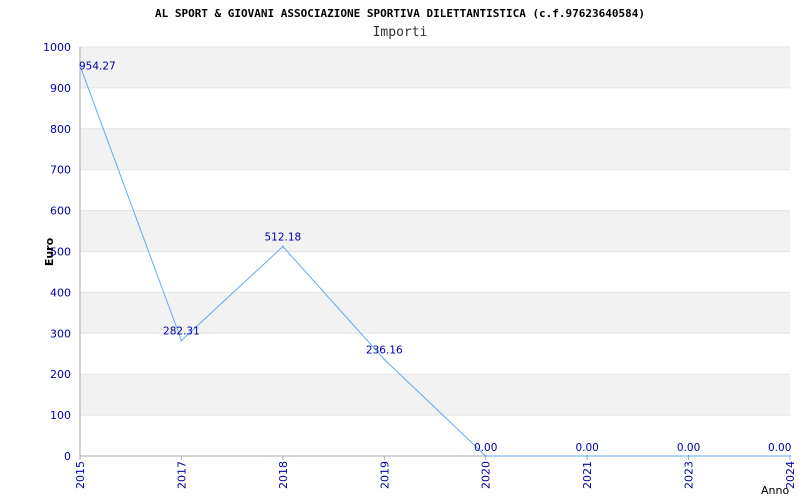 Image resolution: width=800 pixels, height=500 pixels. I want to click on x-tick-label: 2015, so click(80, 475).